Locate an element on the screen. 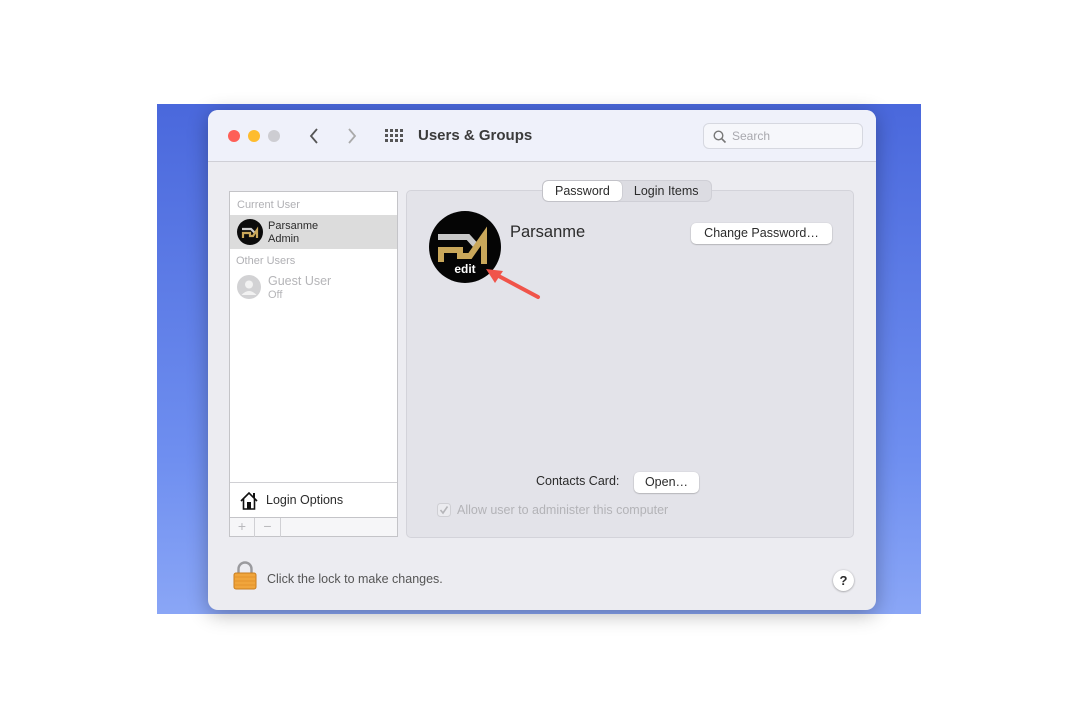 The width and height of the screenshot is (1080, 720). tab-bar: Password Login Items is located at coordinates (627, 191).